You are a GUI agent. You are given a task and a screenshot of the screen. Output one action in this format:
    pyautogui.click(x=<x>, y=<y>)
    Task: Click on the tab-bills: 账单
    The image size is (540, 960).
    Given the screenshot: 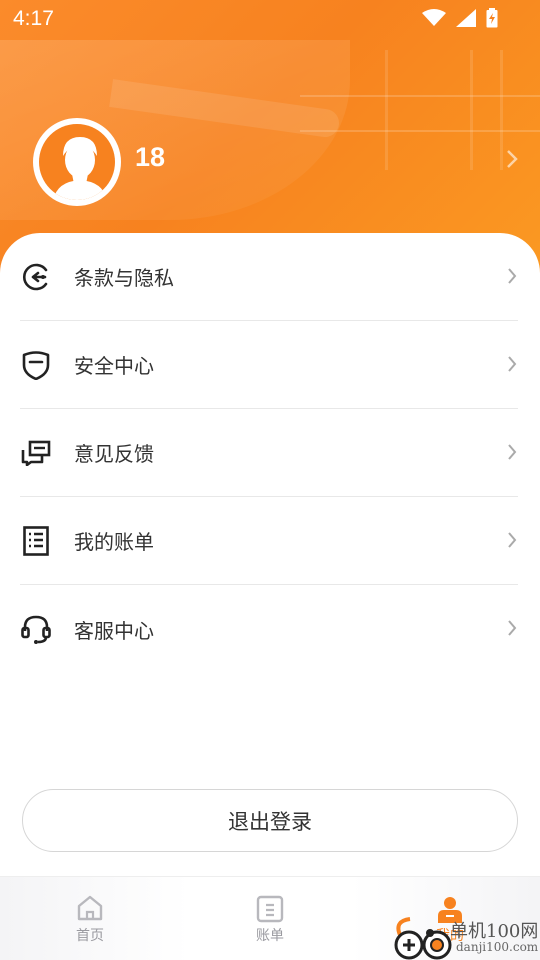 What is the action you would take?
    pyautogui.click(x=270, y=918)
    